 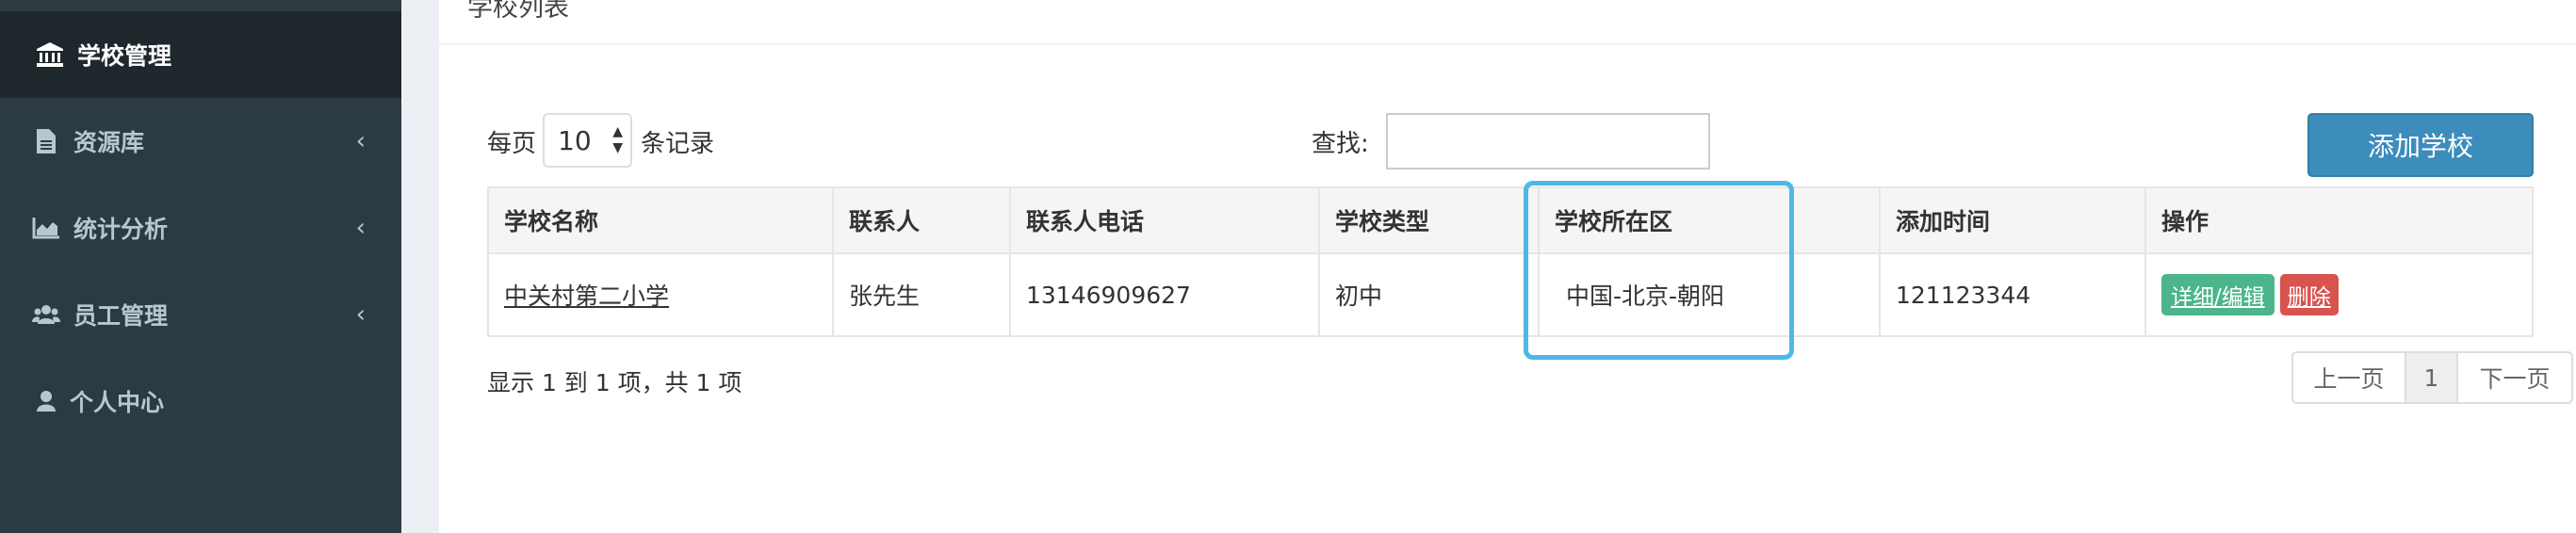 I want to click on user-icon, so click(x=46, y=401).